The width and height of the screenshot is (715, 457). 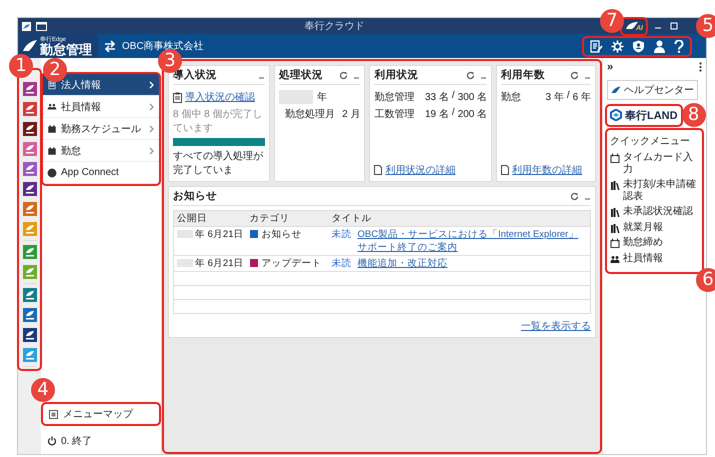 What do you see at coordinates (110, 46) in the screenshot?
I see `switch-company-icon` at bounding box center [110, 46].